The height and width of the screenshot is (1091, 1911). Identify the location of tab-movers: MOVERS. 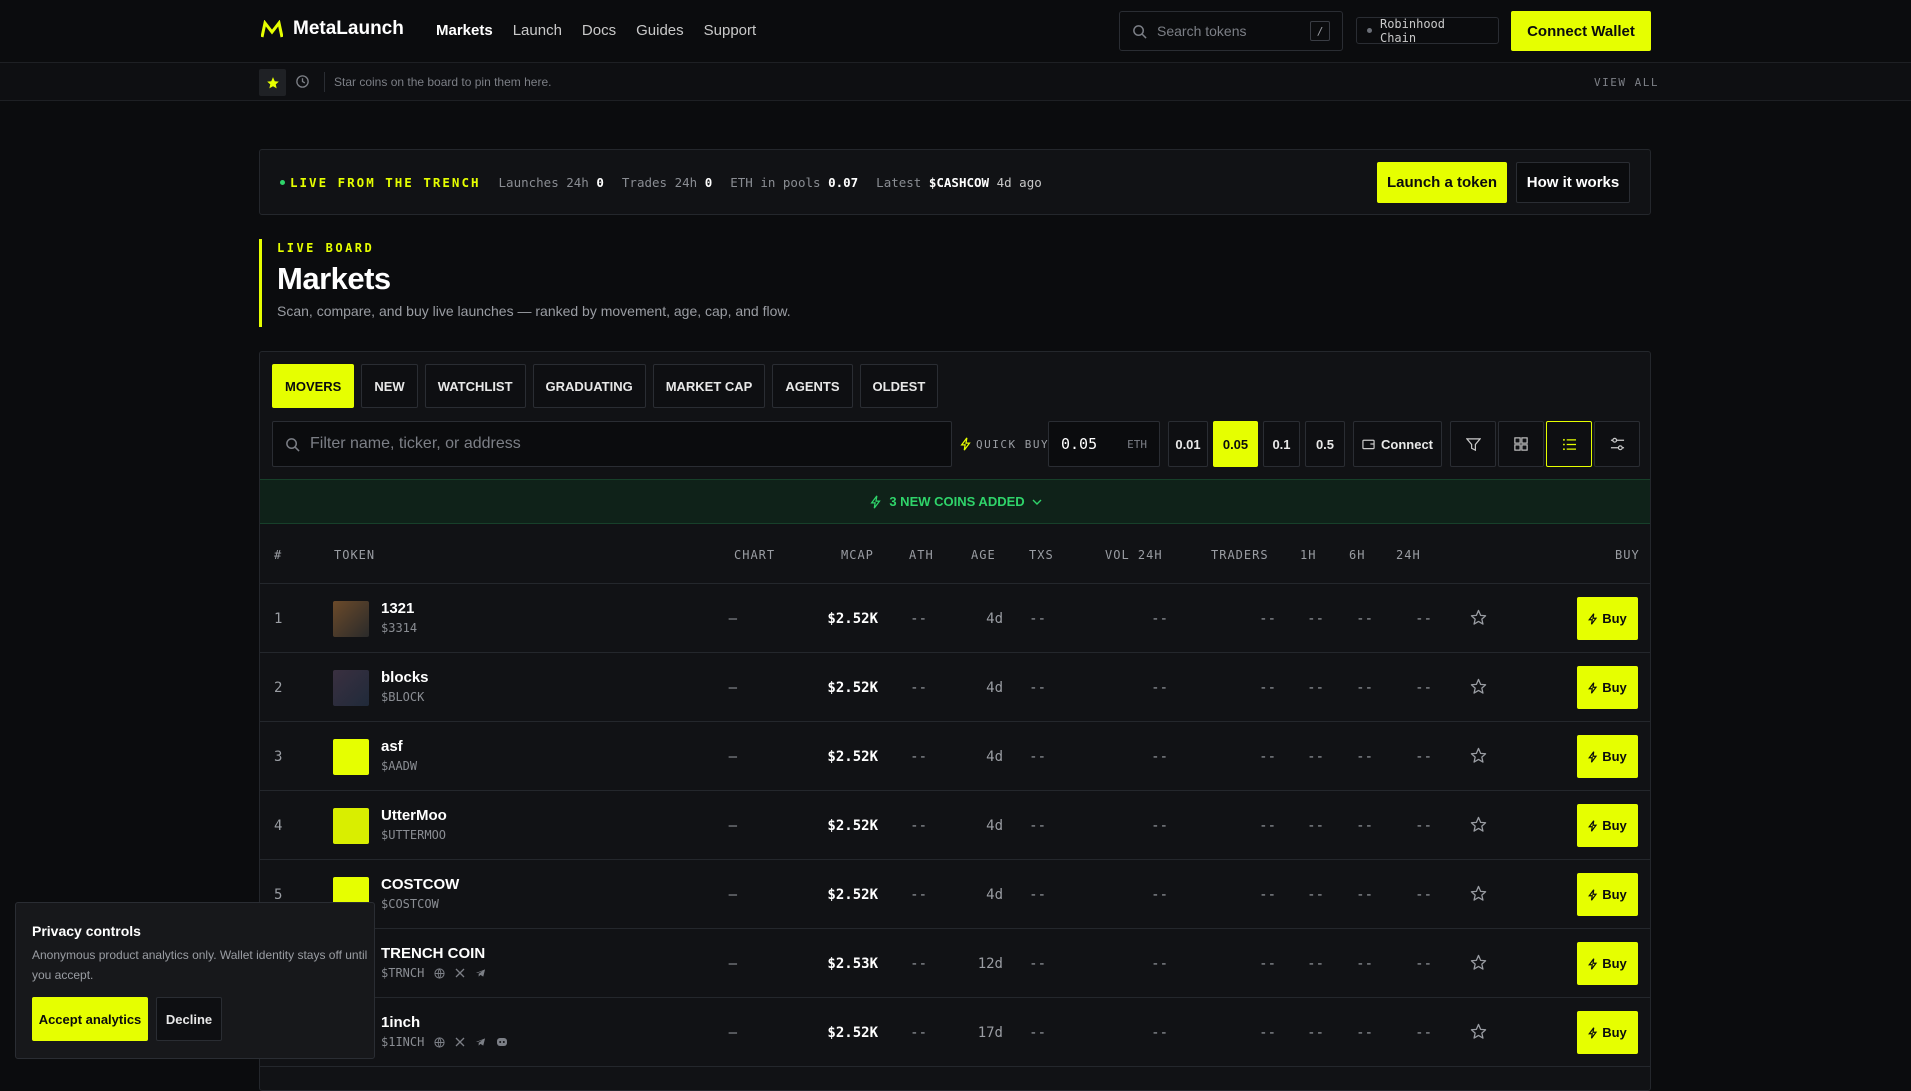
(313, 386).